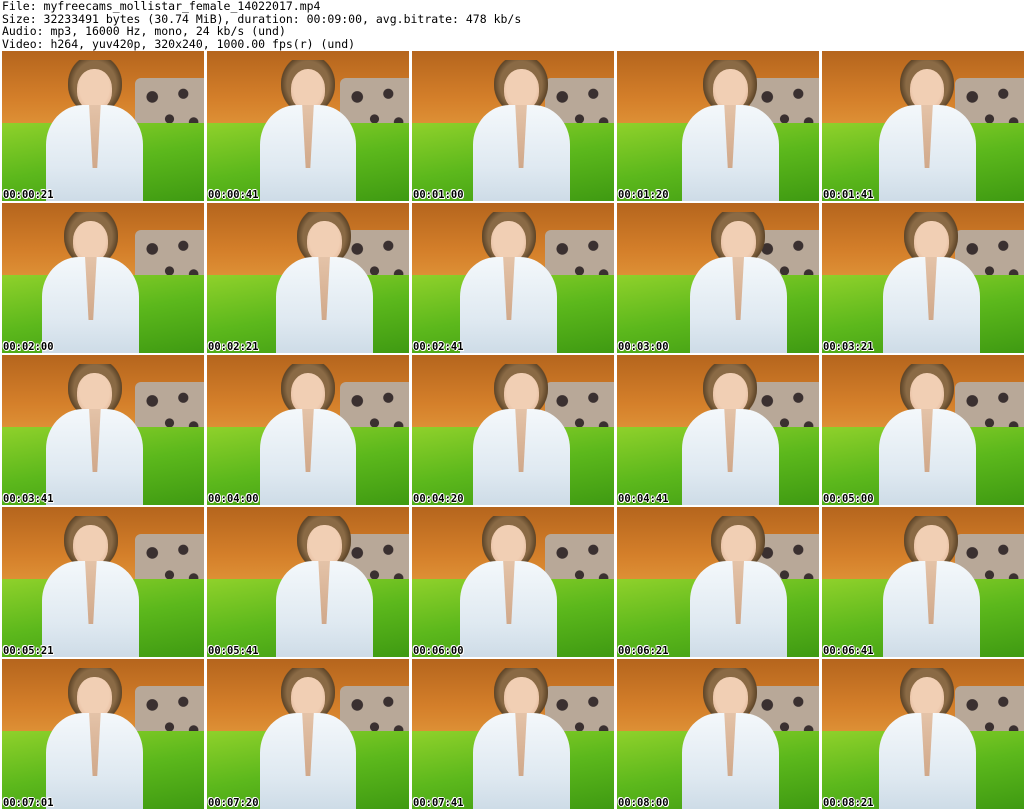  What do you see at coordinates (28, 195) in the screenshot?
I see `thumbnail-timestamp: 00:00:21` at bounding box center [28, 195].